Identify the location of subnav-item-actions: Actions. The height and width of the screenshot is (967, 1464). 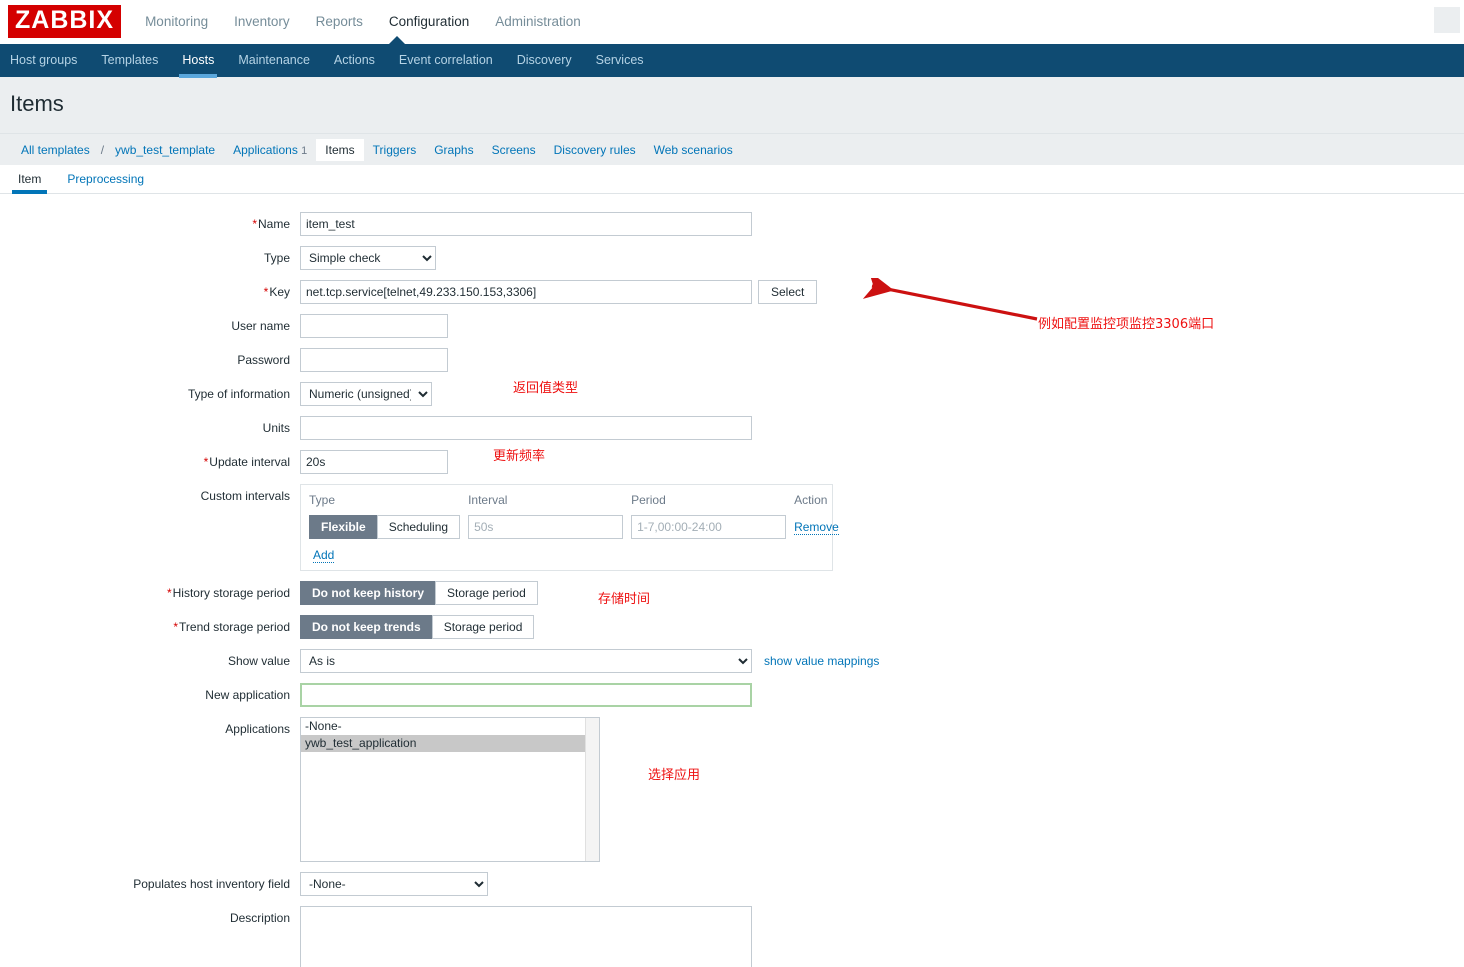
(354, 60).